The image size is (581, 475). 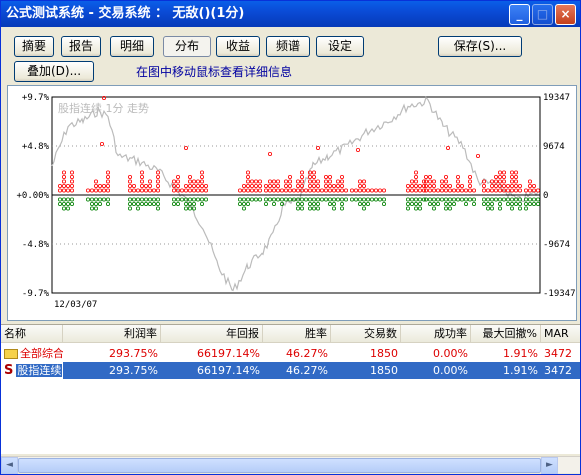 What do you see at coordinates (212, 334) in the screenshot?
I see `col-annual-return: 年回报` at bounding box center [212, 334].